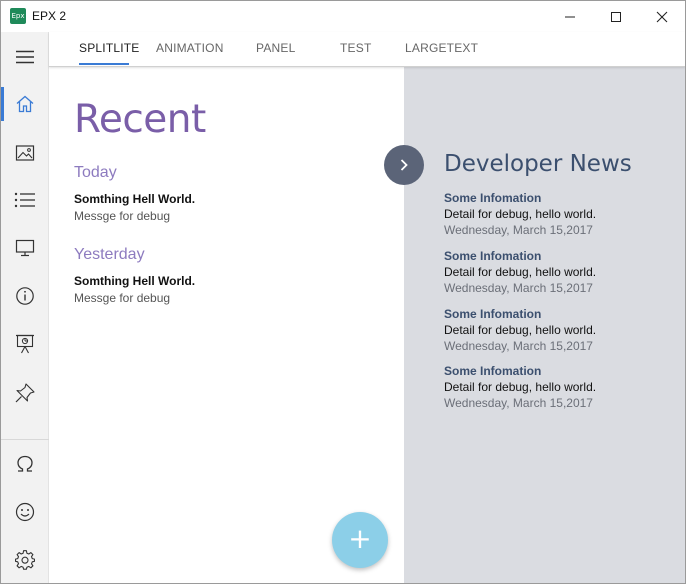 The width and height of the screenshot is (686, 584). I want to click on minimize-icon, so click(570, 16).